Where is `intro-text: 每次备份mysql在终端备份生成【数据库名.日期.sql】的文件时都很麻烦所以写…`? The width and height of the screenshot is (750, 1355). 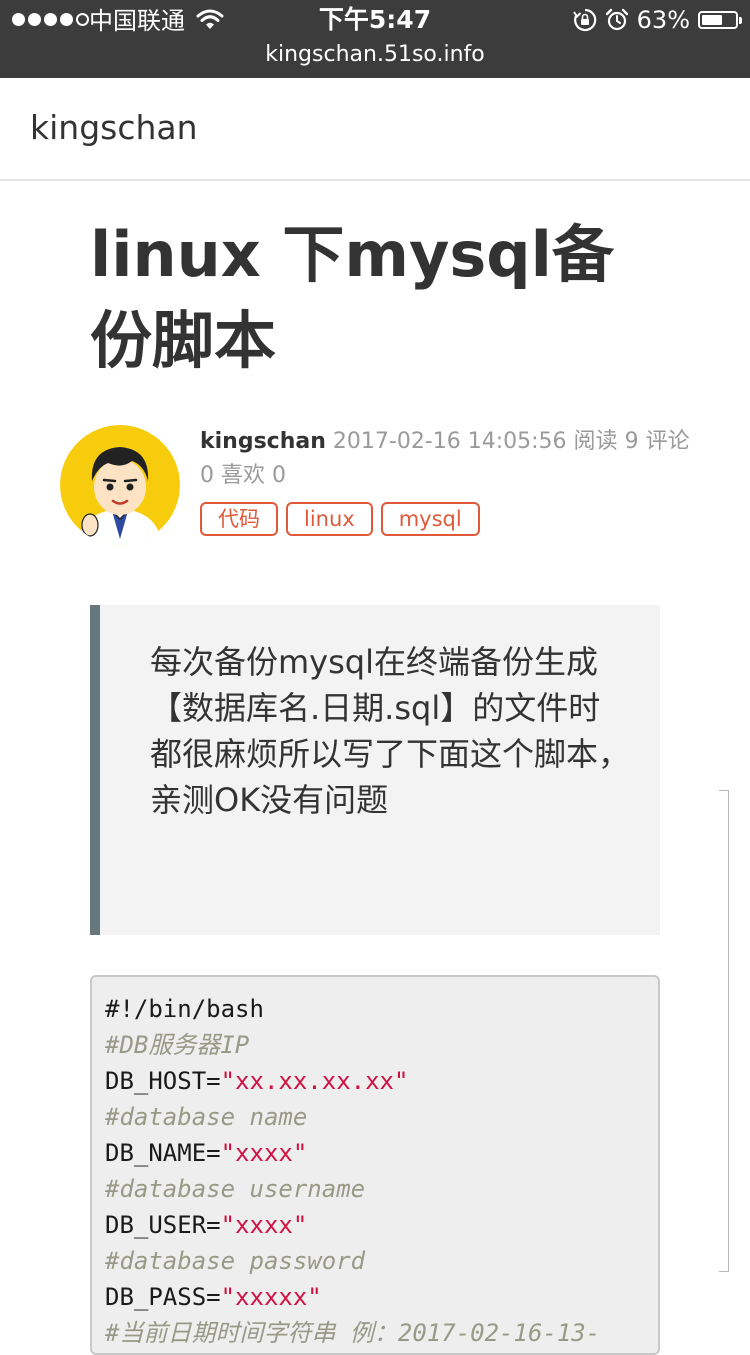
intro-text: 每次备份mysql在终端备份生成【数据库名.日期.sql】的文件时都很麻烦所以写… is located at coordinates (390, 731).